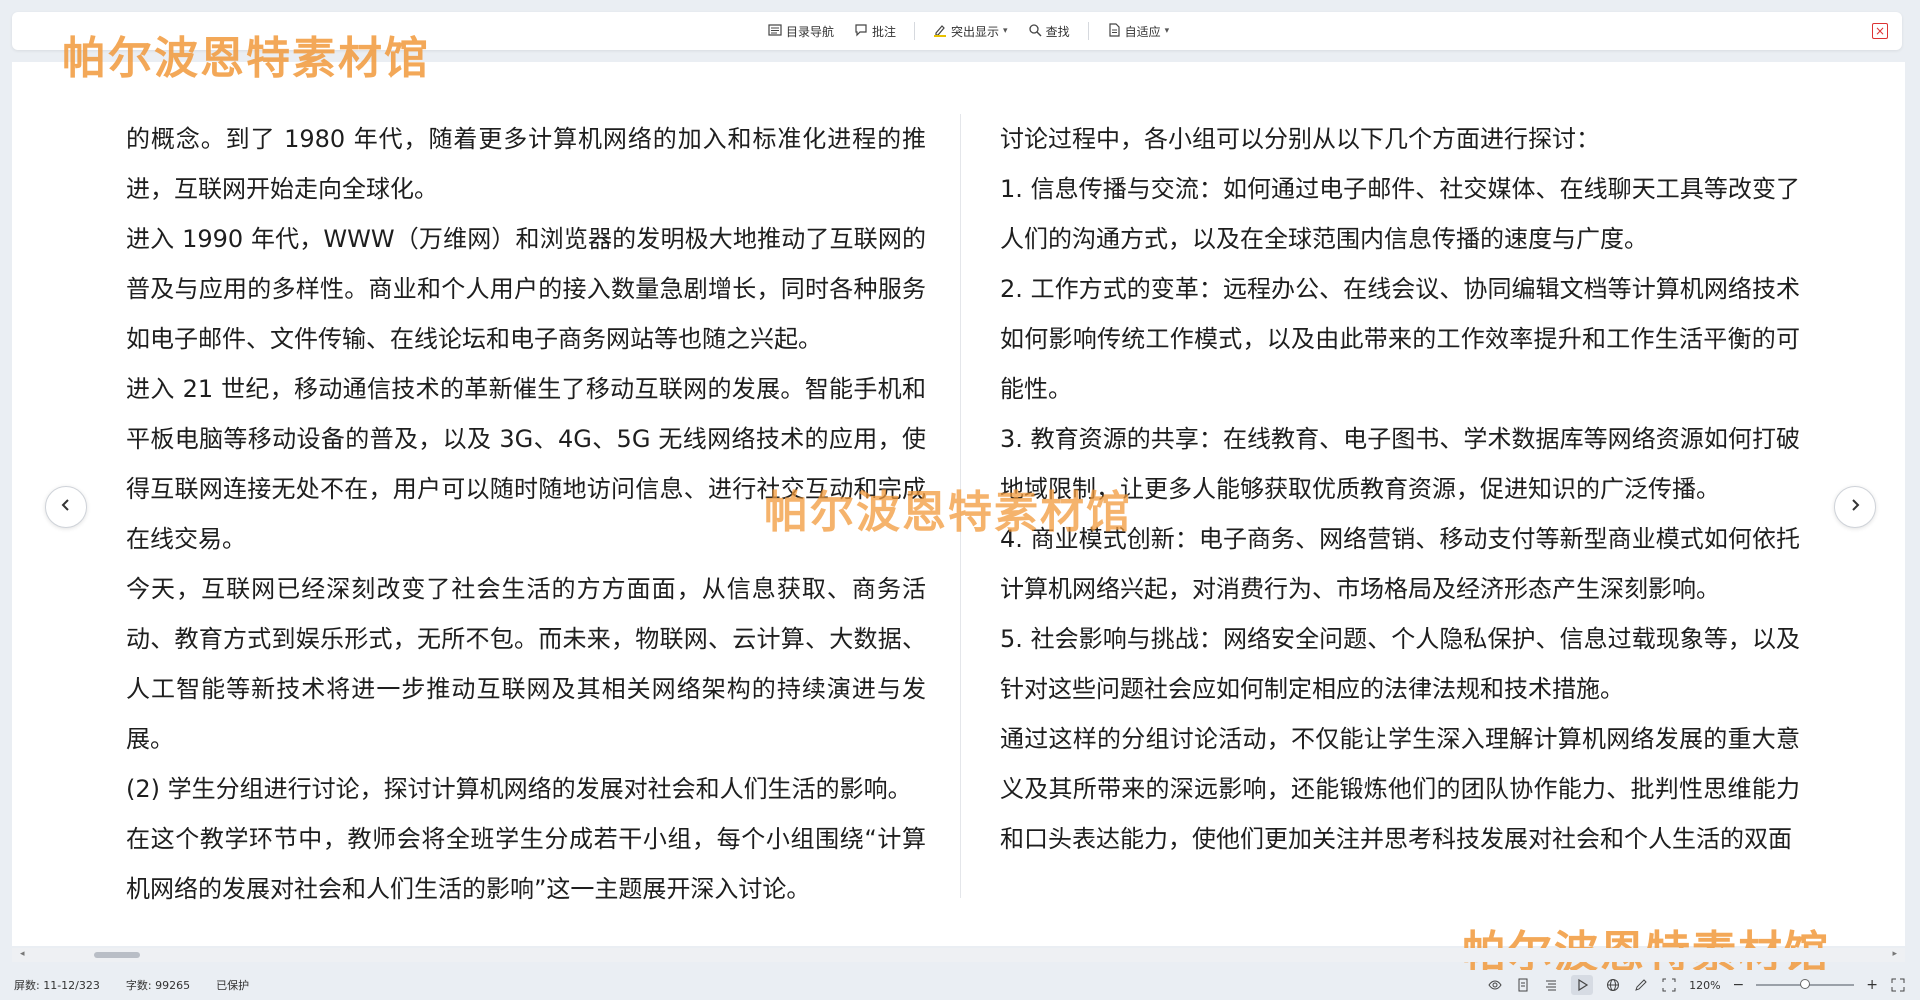 The width and height of the screenshot is (1920, 1000). I want to click on page-view-icon, so click(1523, 985).